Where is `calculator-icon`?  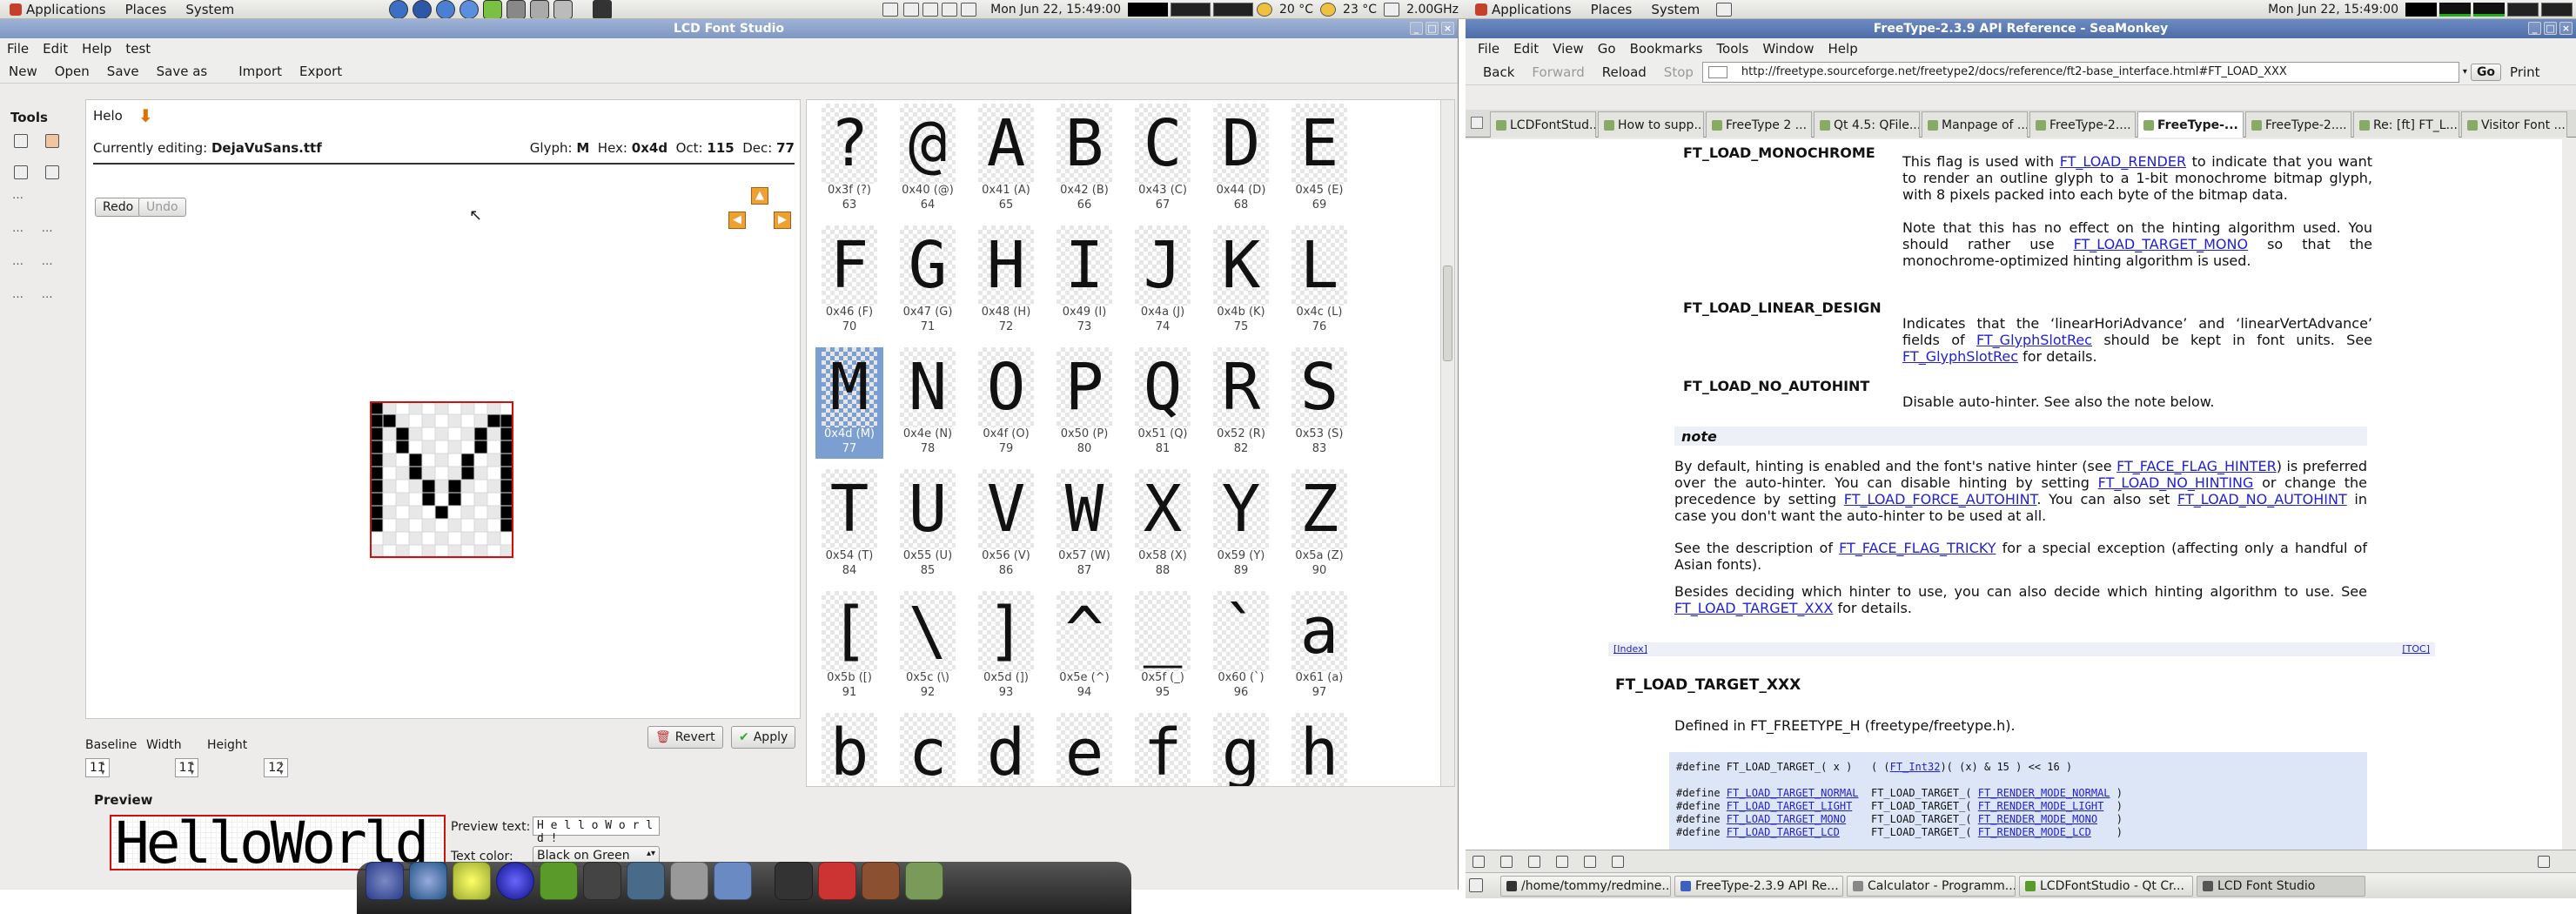
calculator-icon is located at coordinates (689, 881).